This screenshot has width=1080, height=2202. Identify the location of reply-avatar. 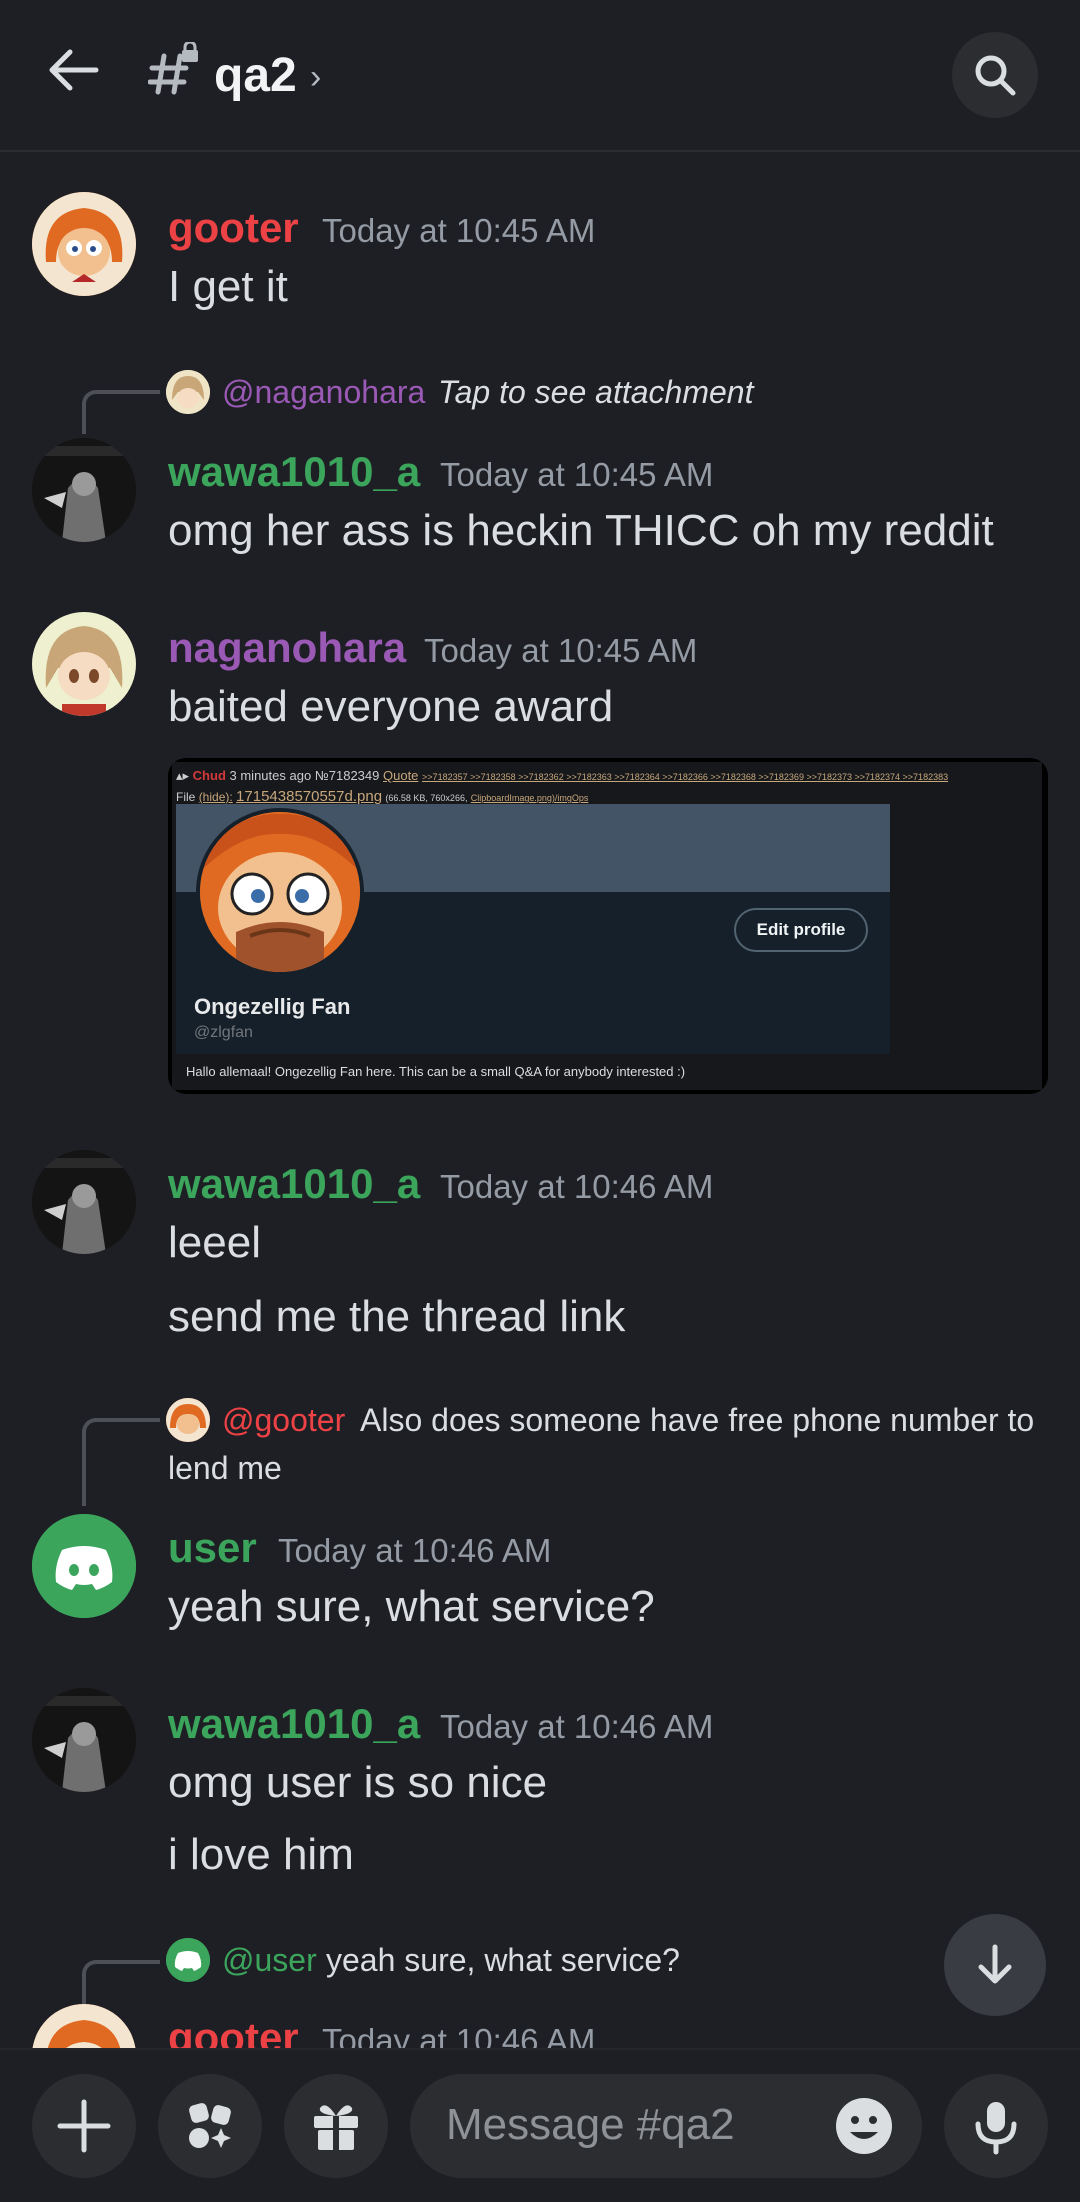
(188, 1960).